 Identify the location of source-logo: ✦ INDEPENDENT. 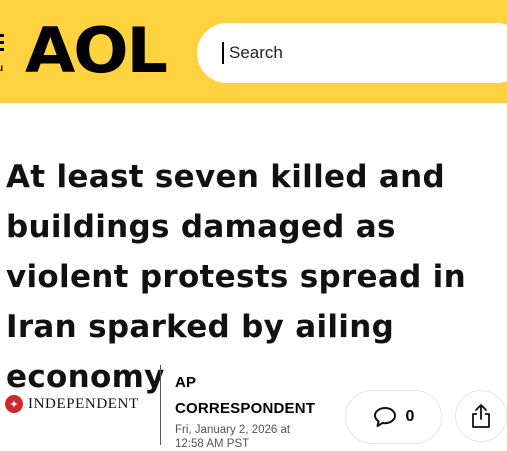
(72, 404).